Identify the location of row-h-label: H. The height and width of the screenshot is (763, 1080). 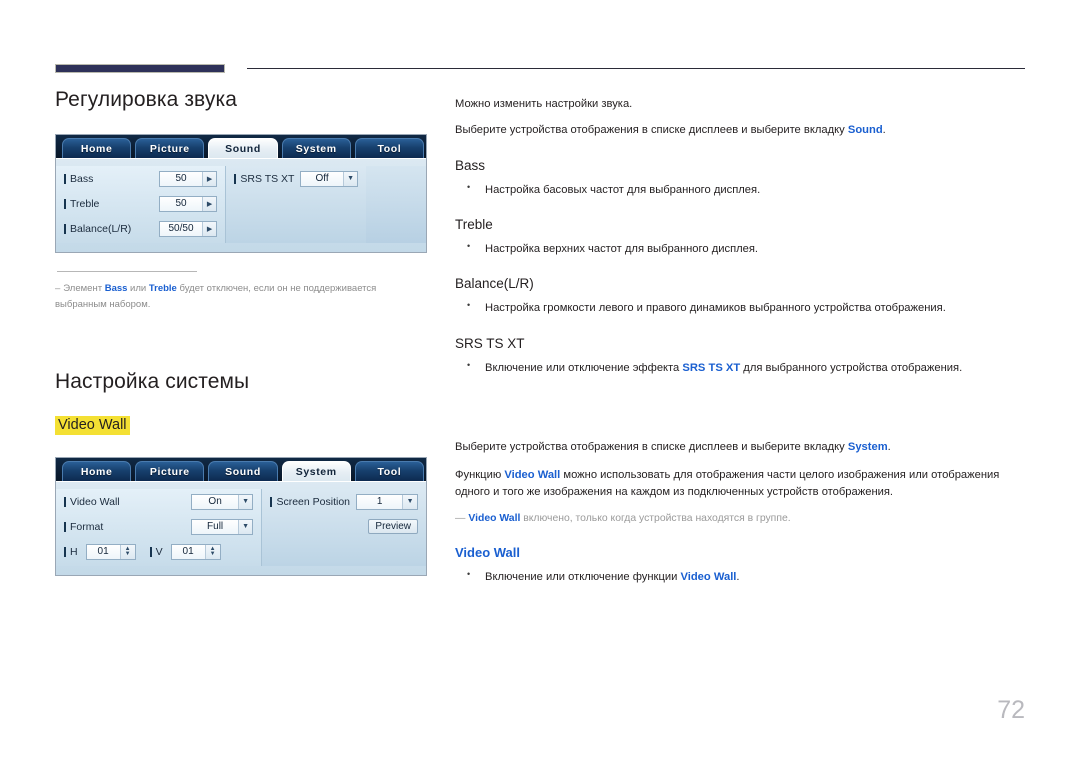
(71, 552).